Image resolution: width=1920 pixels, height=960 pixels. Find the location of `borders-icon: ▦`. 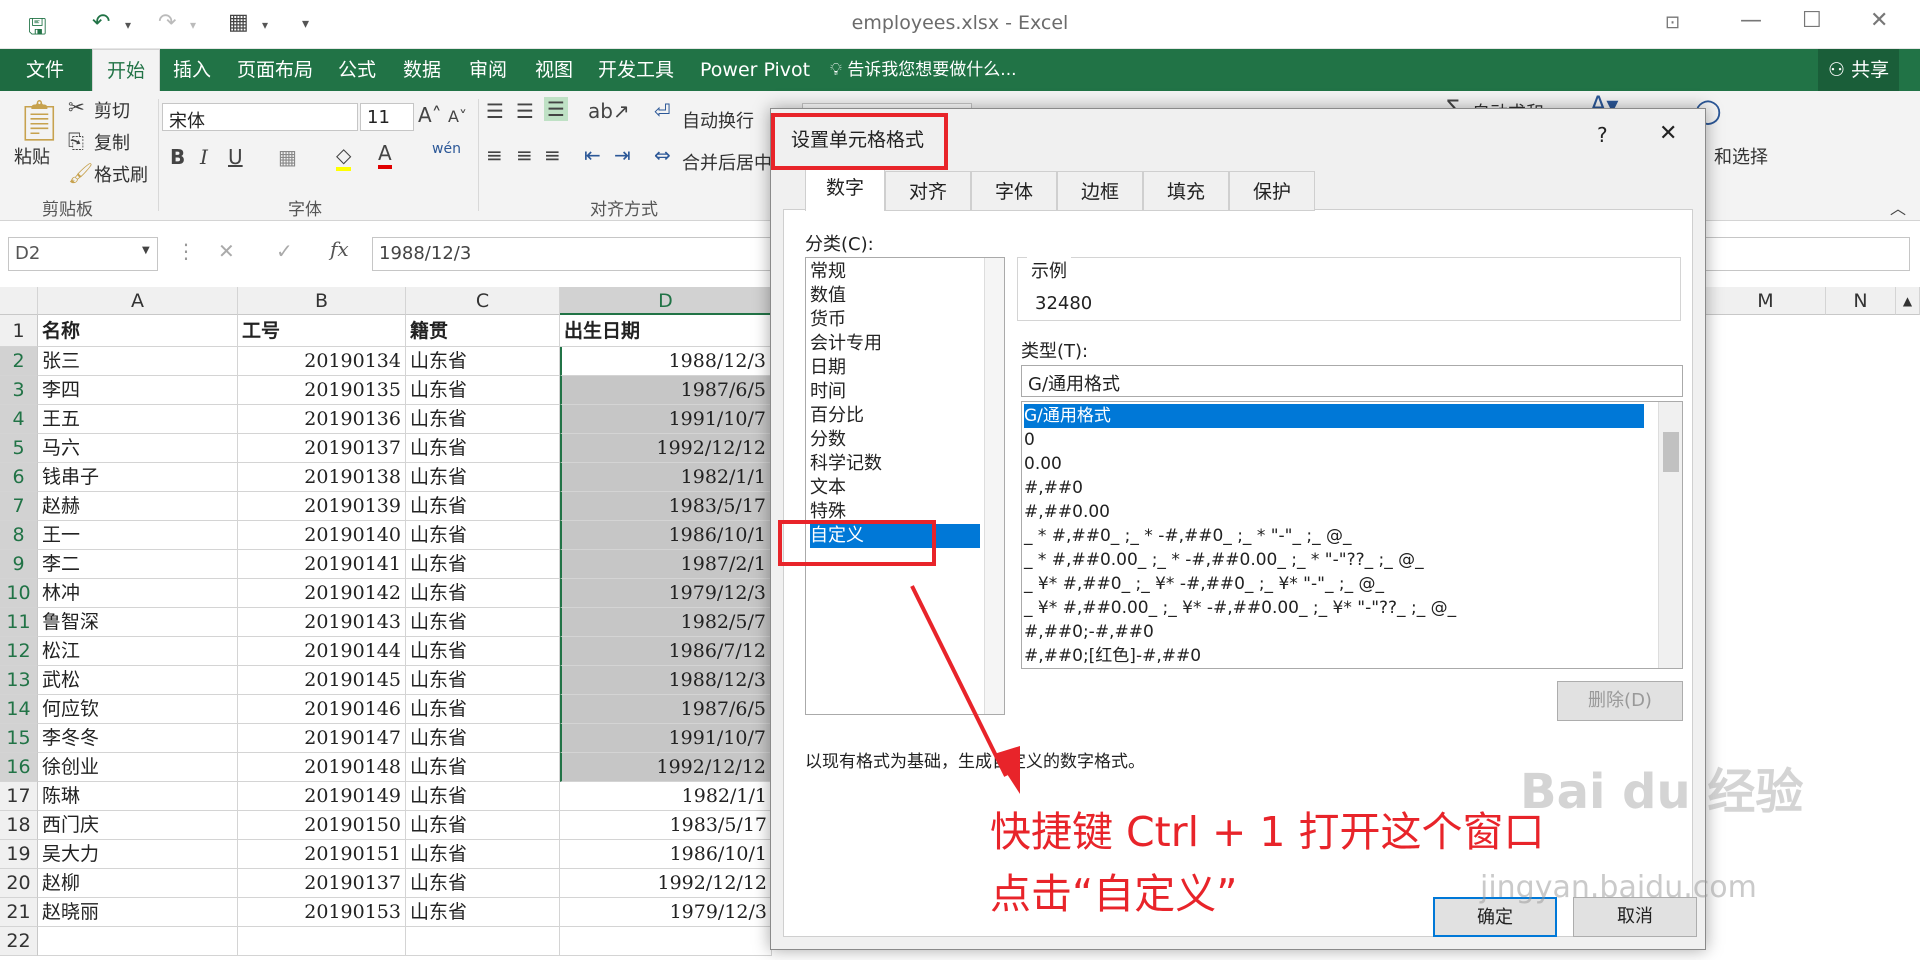

borders-icon: ▦ is located at coordinates (287, 157).